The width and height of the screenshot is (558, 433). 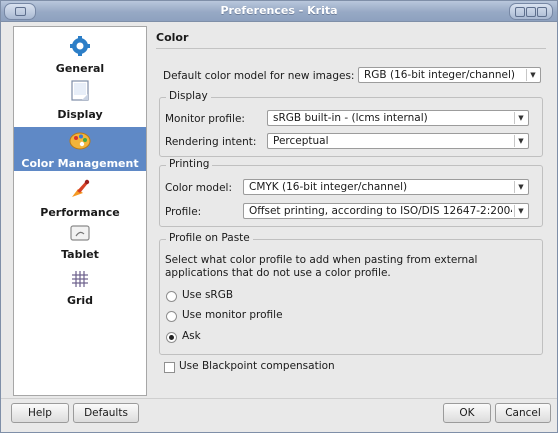 I want to click on display-group-title: Display, so click(x=188, y=96).